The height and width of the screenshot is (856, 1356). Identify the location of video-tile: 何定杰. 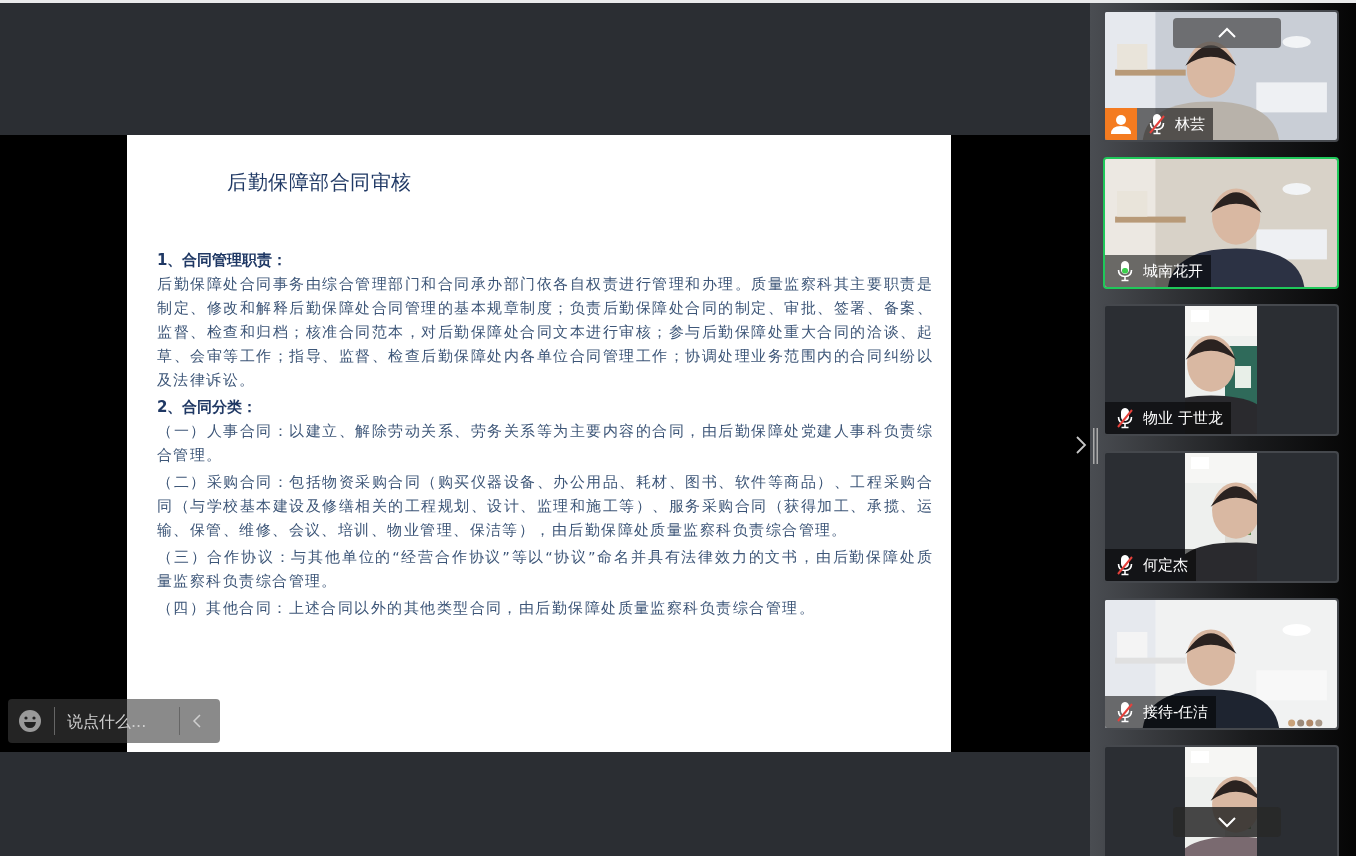
(1221, 517).